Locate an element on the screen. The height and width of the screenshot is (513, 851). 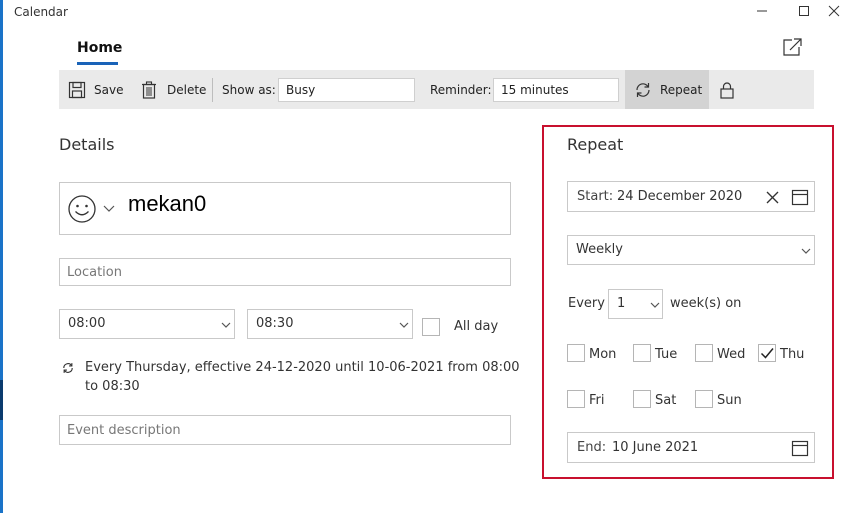
maximize-button is located at coordinates (804, 11).